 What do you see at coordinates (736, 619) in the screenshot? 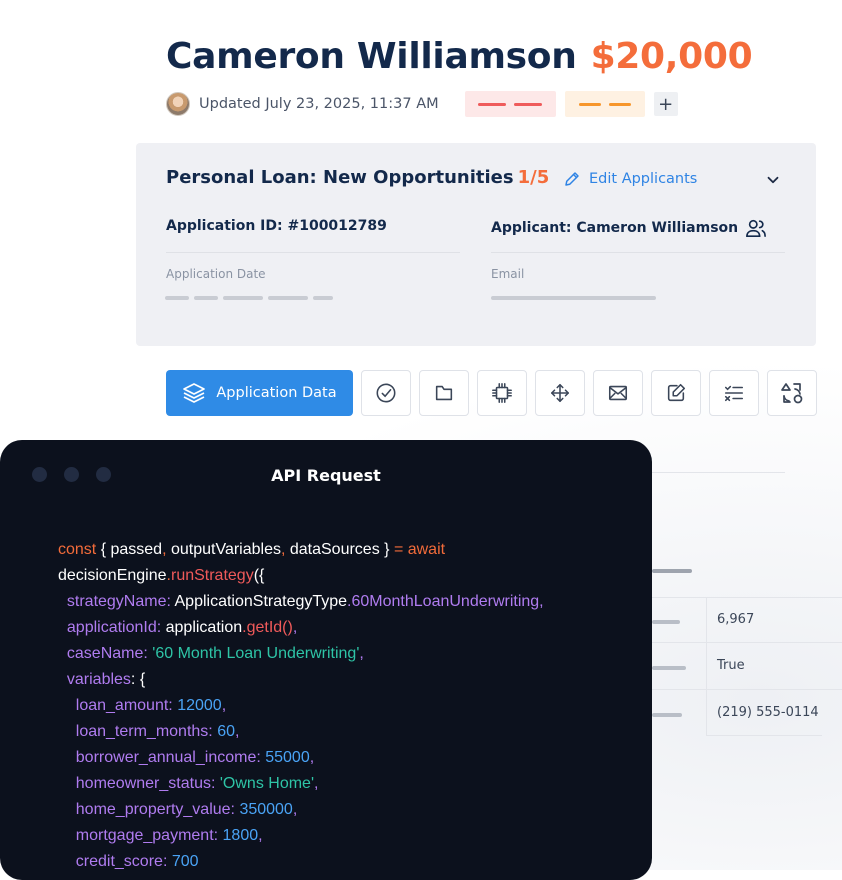
I see `table-cell: 6,967` at bounding box center [736, 619].